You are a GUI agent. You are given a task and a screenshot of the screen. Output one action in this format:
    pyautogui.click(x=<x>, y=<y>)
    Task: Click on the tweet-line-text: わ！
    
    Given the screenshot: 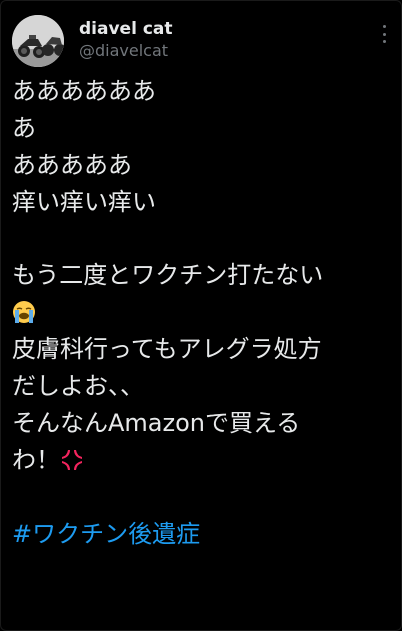 What is the action you would take?
    pyautogui.click(x=36, y=459)
    